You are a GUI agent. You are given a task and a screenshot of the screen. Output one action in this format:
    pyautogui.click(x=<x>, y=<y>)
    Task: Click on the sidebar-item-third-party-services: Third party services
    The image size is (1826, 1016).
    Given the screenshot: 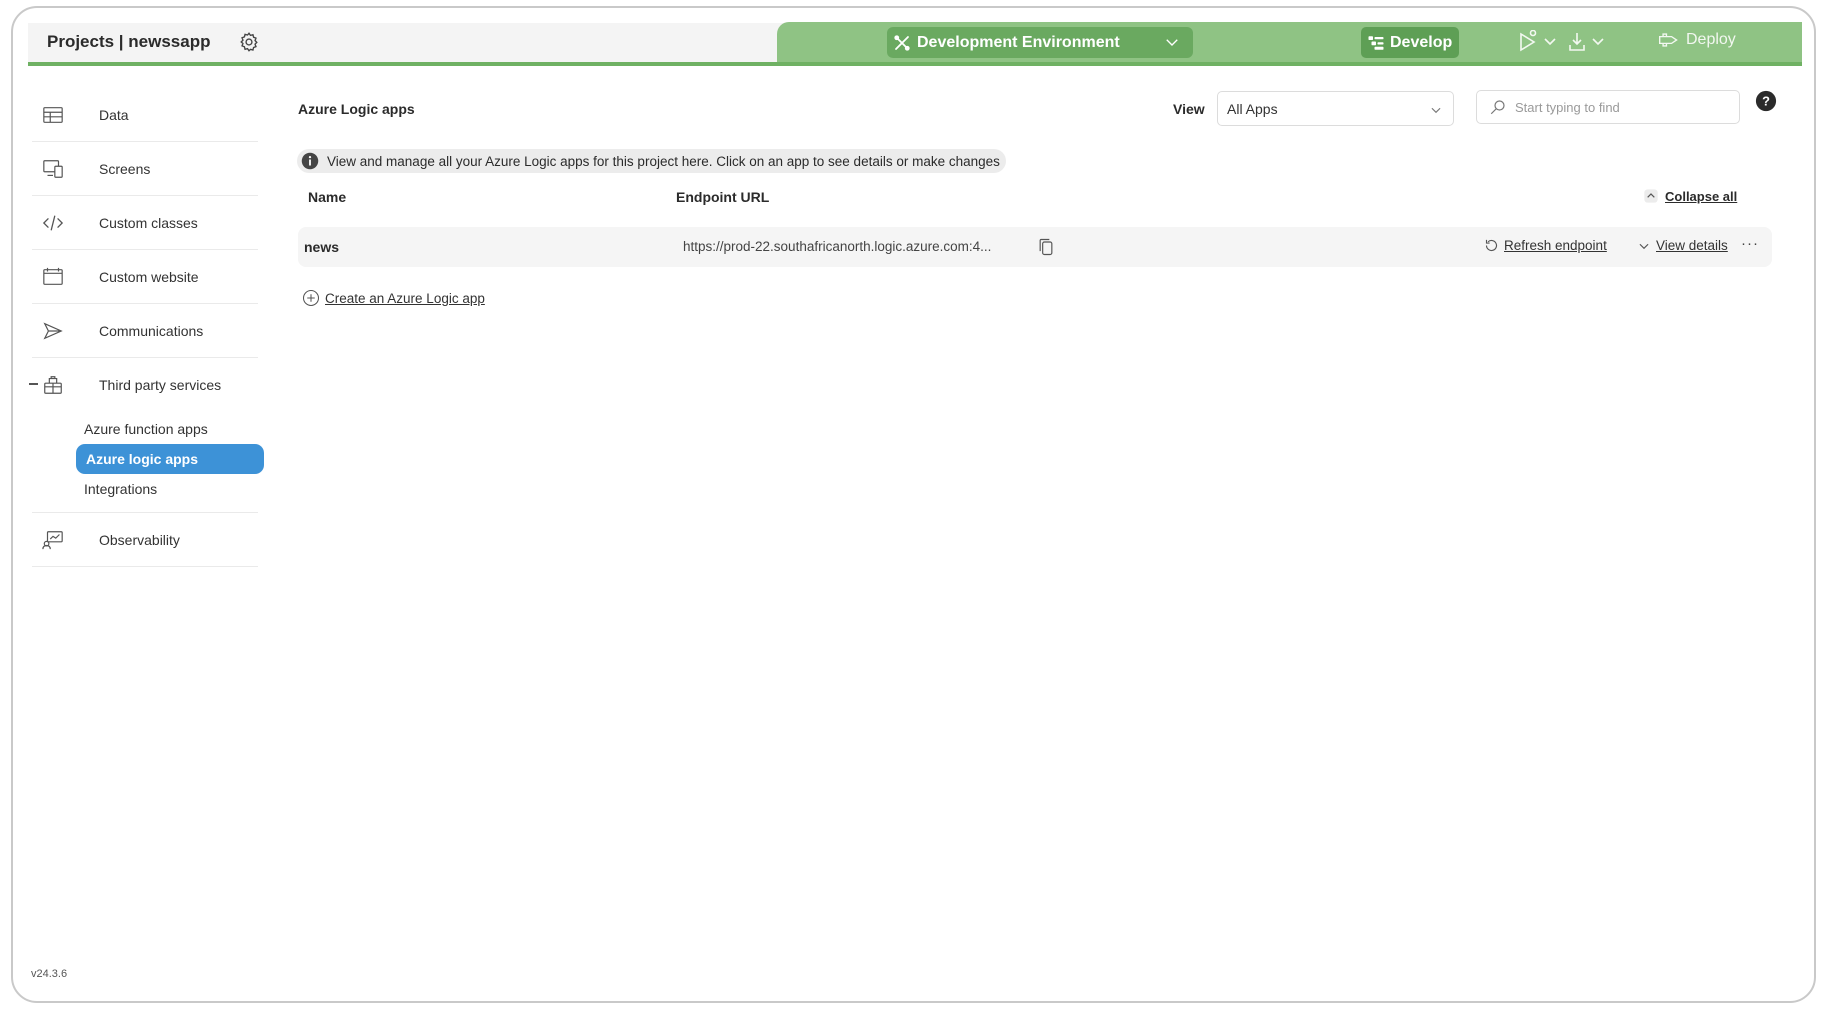 What is the action you would take?
    pyautogui.click(x=143, y=385)
    